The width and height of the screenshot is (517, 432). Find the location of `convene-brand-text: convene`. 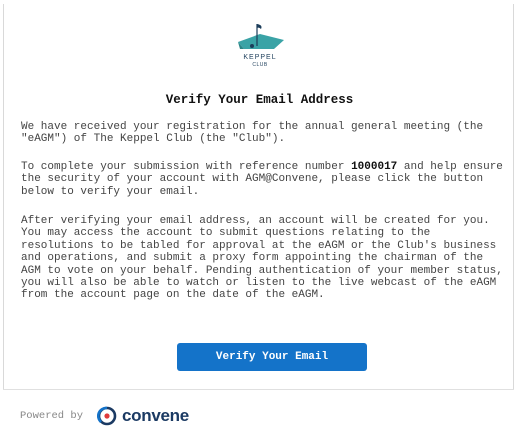

convene-brand-text: convene is located at coordinates (155, 415).